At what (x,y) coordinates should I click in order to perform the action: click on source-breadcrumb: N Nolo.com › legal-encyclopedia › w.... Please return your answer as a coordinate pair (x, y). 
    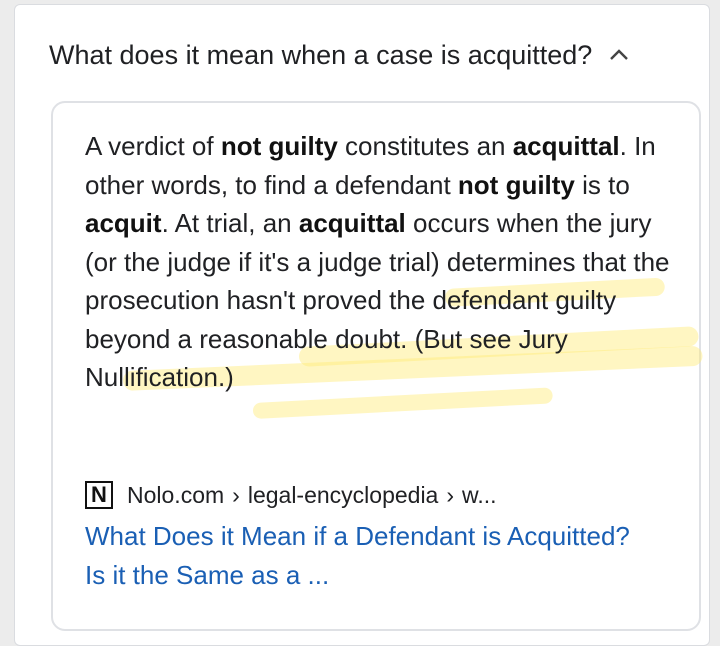
    Looking at the image, I should click on (291, 495).